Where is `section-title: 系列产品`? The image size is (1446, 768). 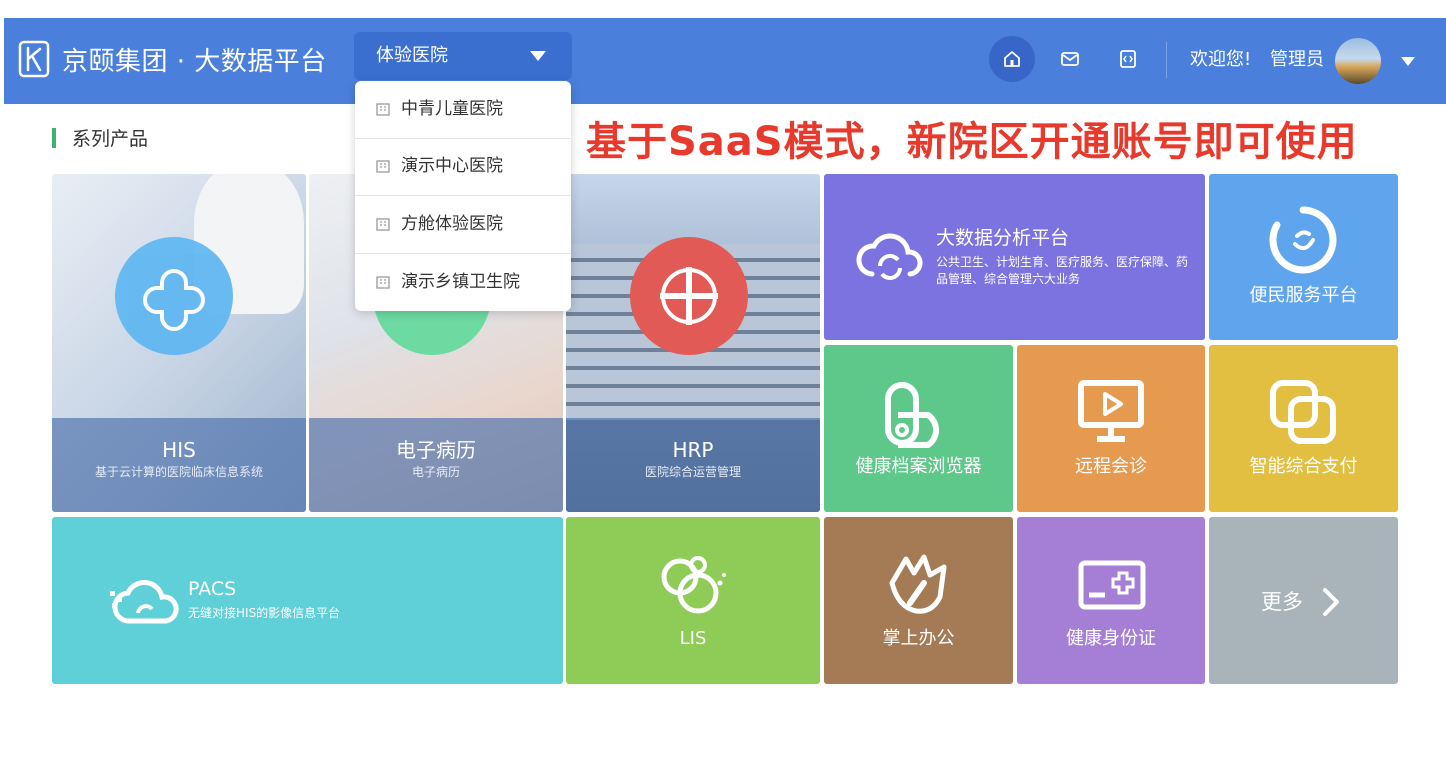
section-title: 系列产品 is located at coordinates (110, 139).